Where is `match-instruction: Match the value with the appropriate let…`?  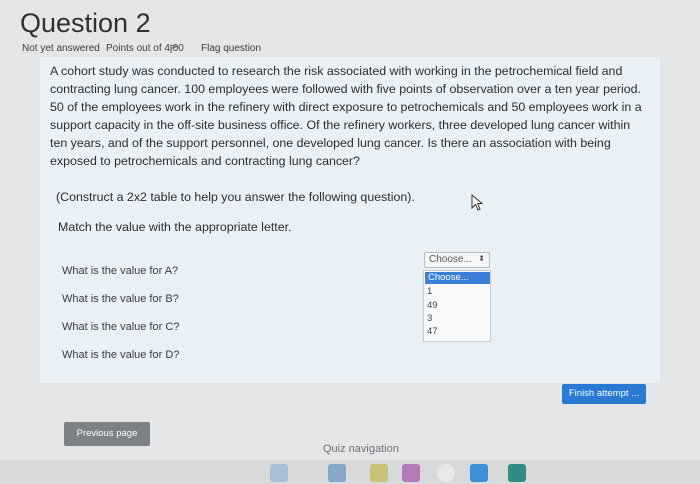 match-instruction: Match the value with the appropriate let… is located at coordinates (175, 227).